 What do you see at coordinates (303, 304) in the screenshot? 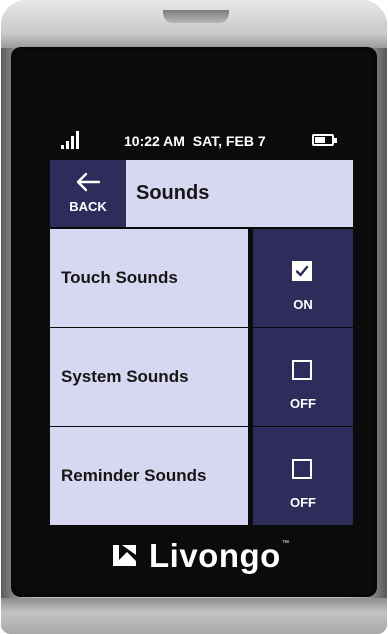
I see `toggle-state-label: ON` at bounding box center [303, 304].